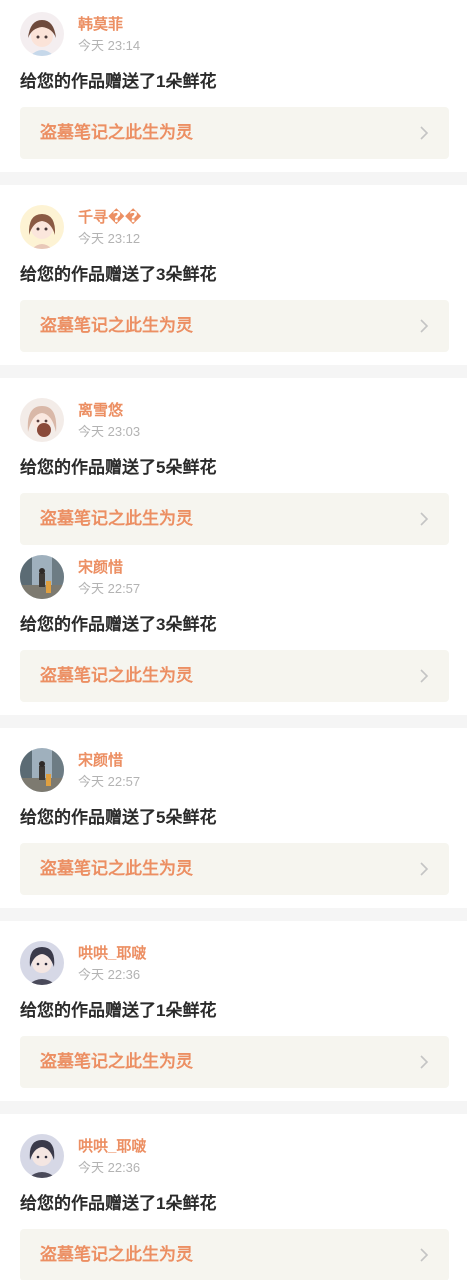 The width and height of the screenshot is (467, 1280). I want to click on timestamp: 今天 23:12, so click(109, 238).